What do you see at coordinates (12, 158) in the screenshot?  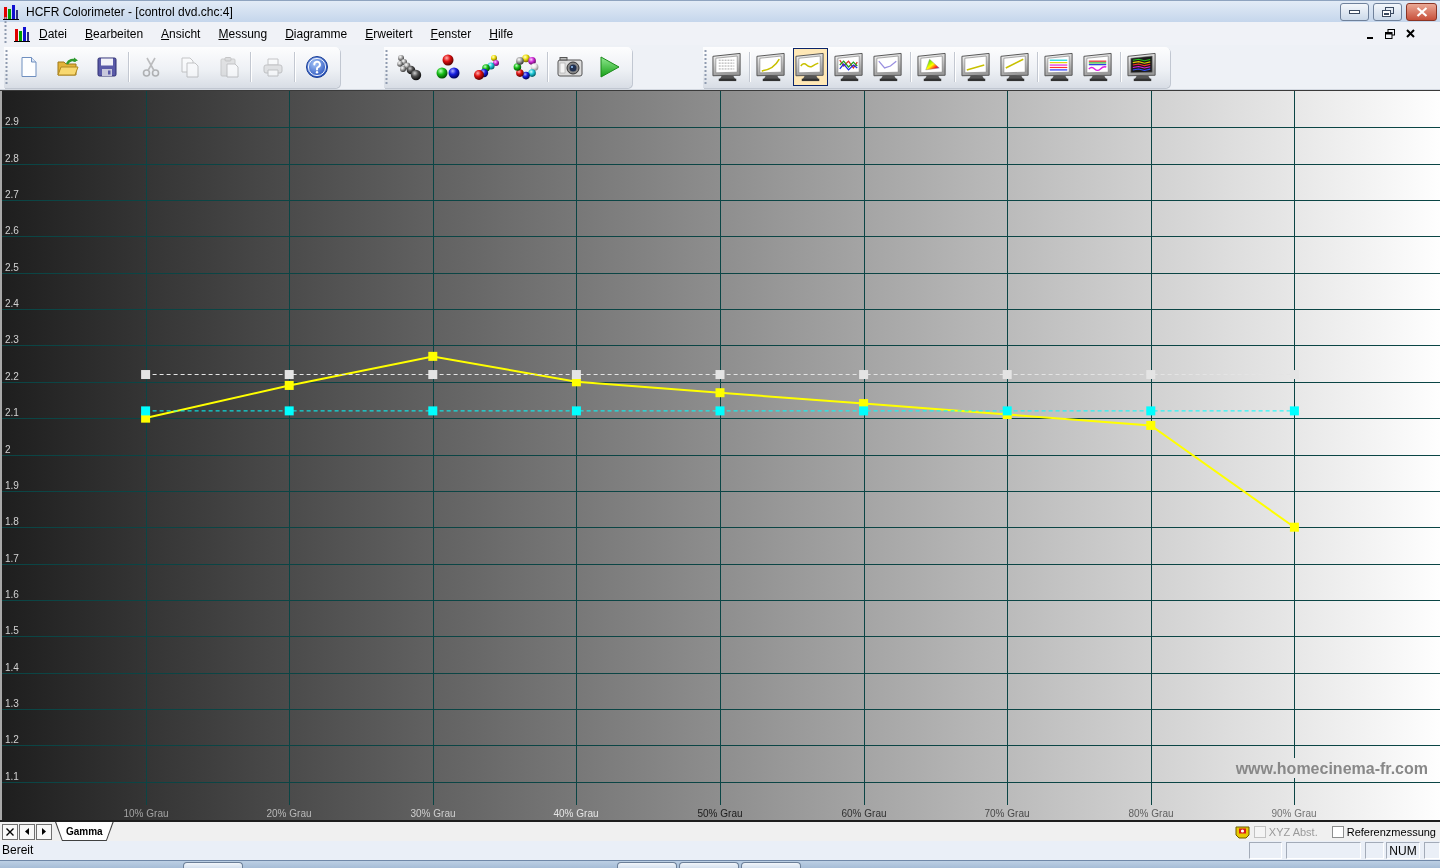 I see `axis-label: 2.8` at bounding box center [12, 158].